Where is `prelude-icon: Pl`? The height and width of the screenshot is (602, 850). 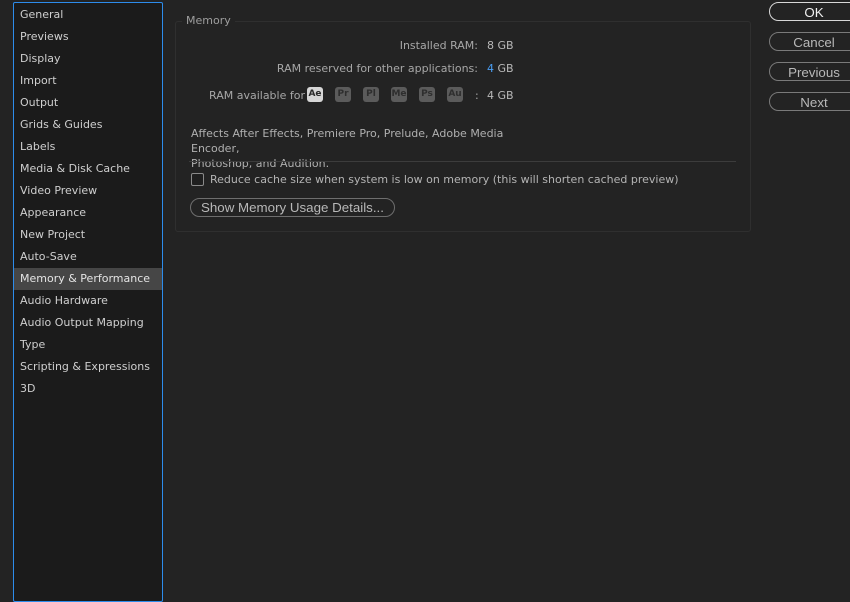 prelude-icon: Pl is located at coordinates (371, 94).